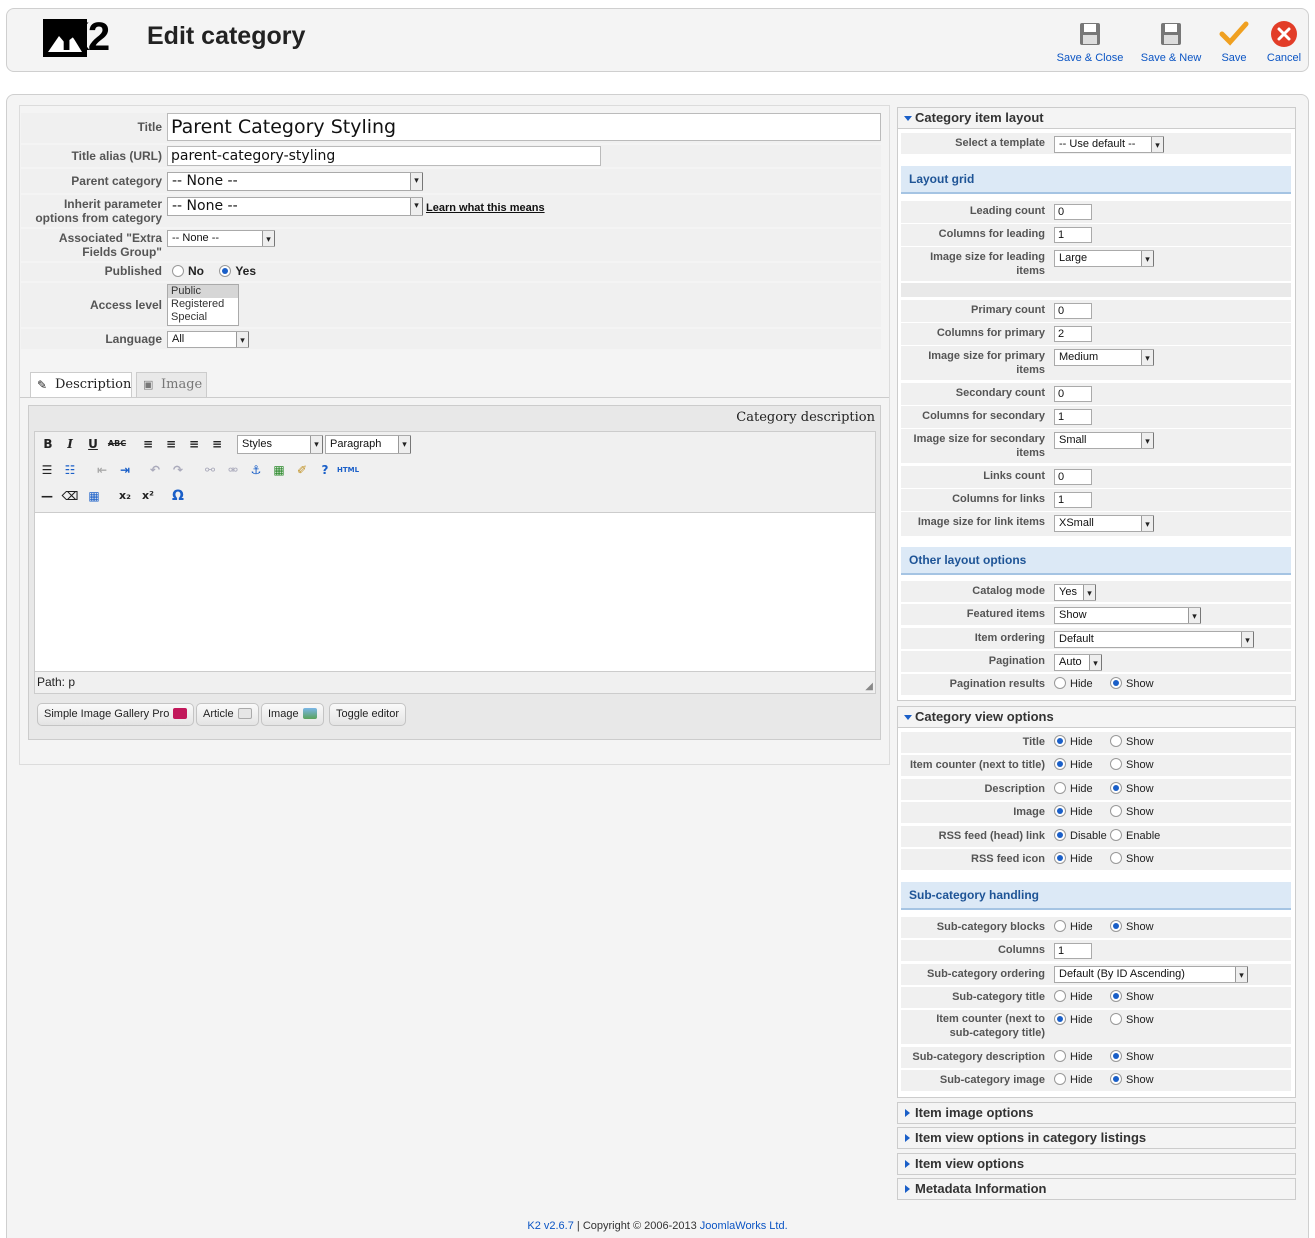 This screenshot has height=1238, width=1315. What do you see at coordinates (1234, 42) in the screenshot?
I see `save-button: Save` at bounding box center [1234, 42].